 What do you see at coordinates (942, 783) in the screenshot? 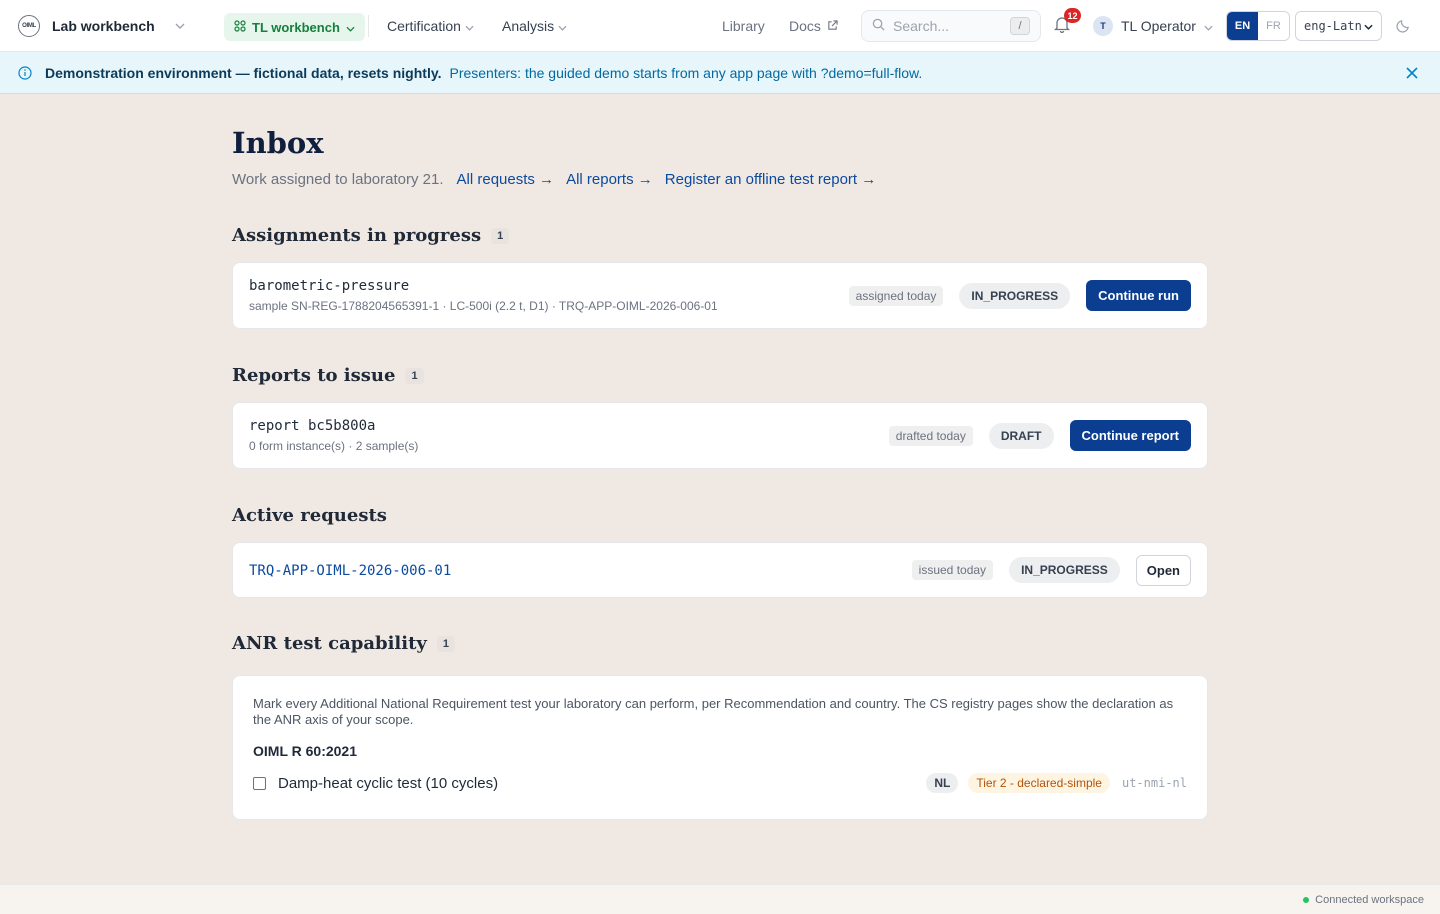
I see `country-badge: NL` at bounding box center [942, 783].